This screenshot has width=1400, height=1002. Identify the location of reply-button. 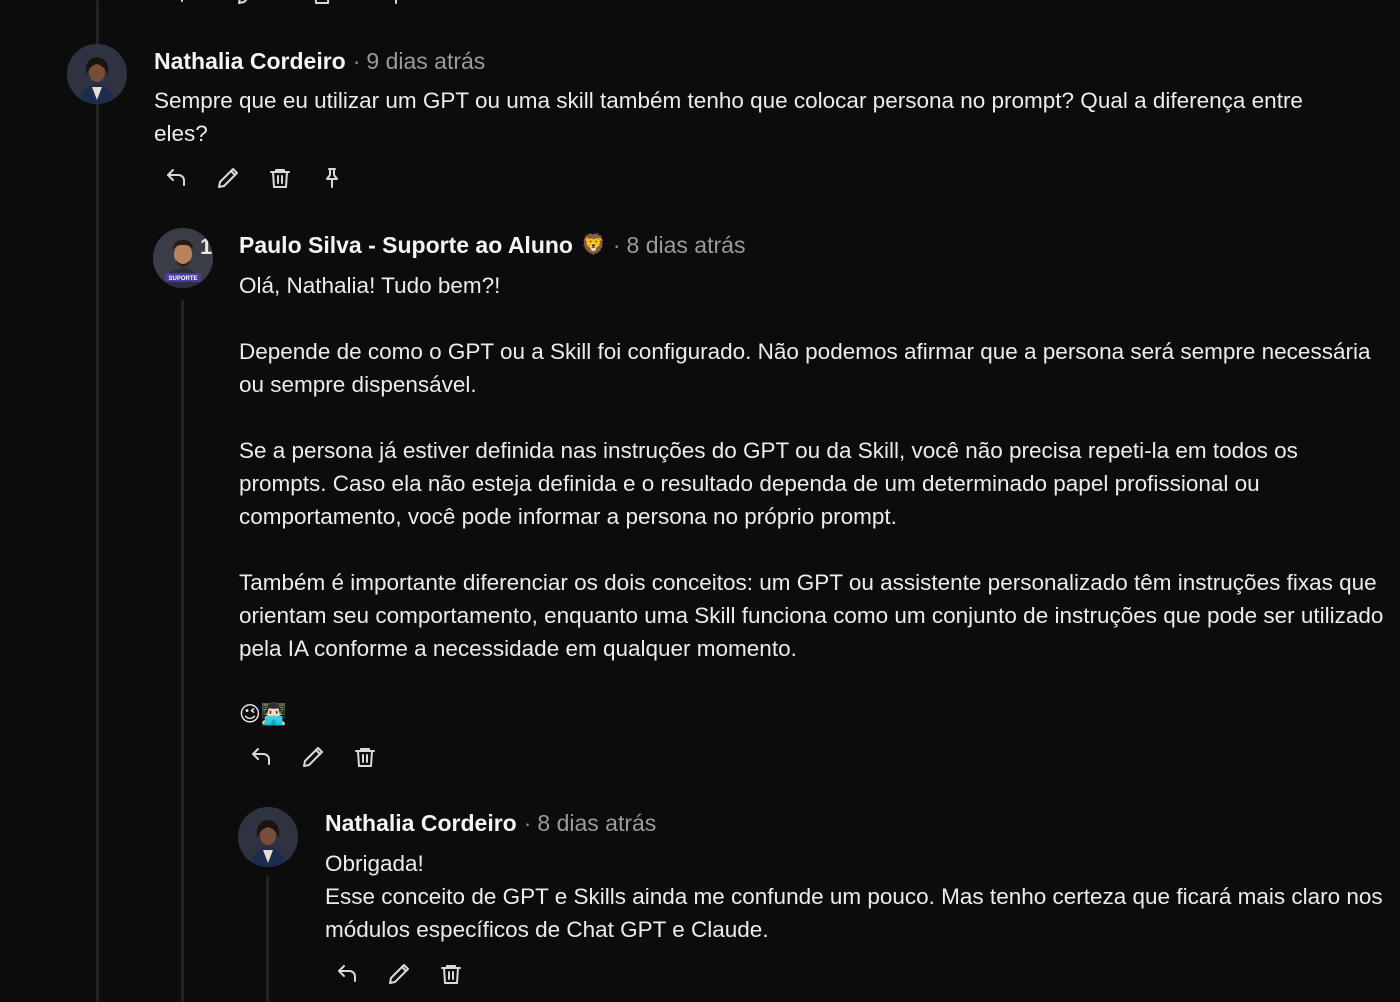
(347, 976).